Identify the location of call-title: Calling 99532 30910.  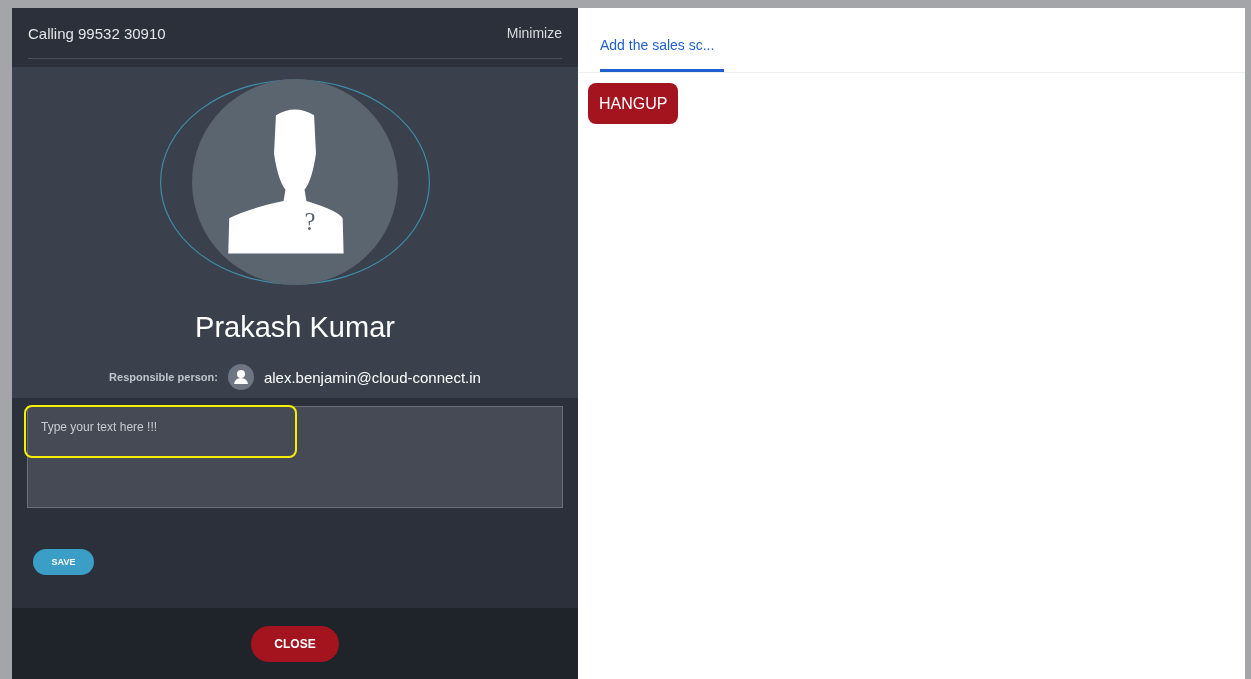
(97, 33).